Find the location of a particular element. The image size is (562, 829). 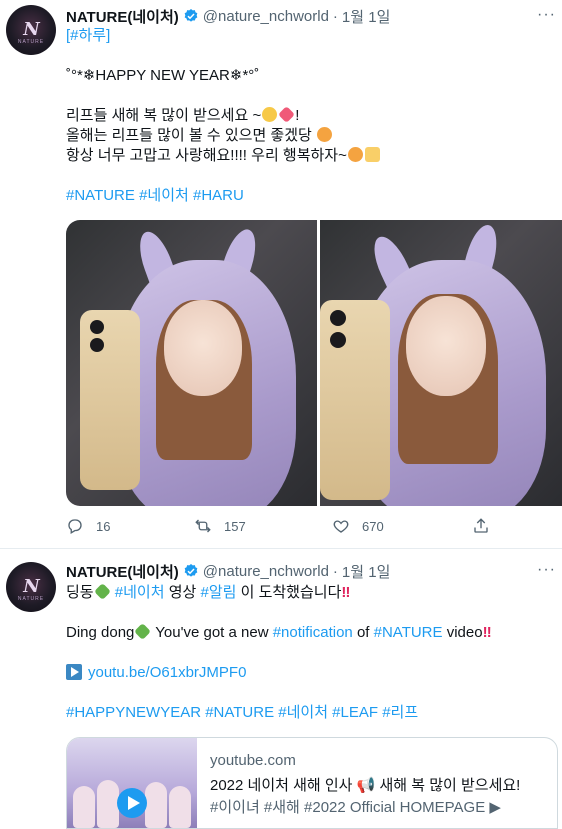

text: of is located at coordinates (363, 632).